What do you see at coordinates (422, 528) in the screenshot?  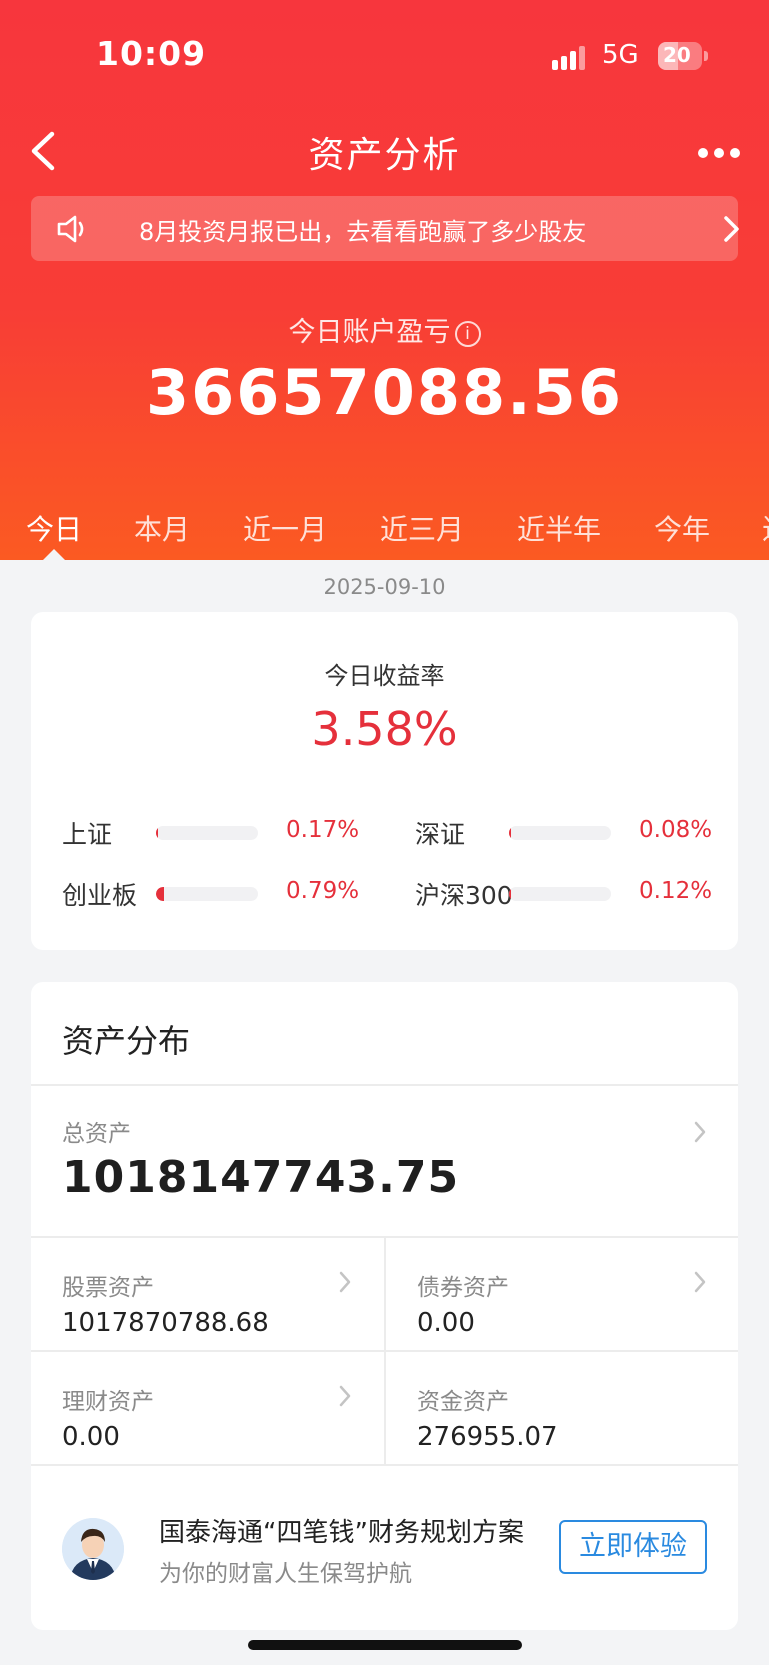 I see `tab-last-3-months: 近三月` at bounding box center [422, 528].